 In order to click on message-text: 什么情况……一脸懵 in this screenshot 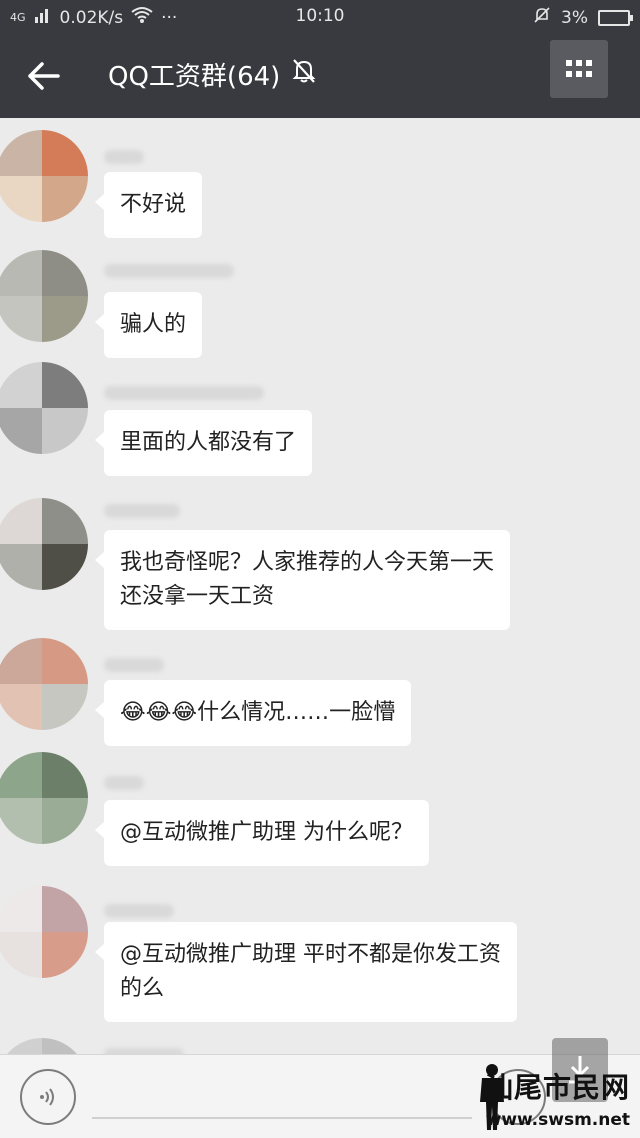, I will do `click(296, 712)`.